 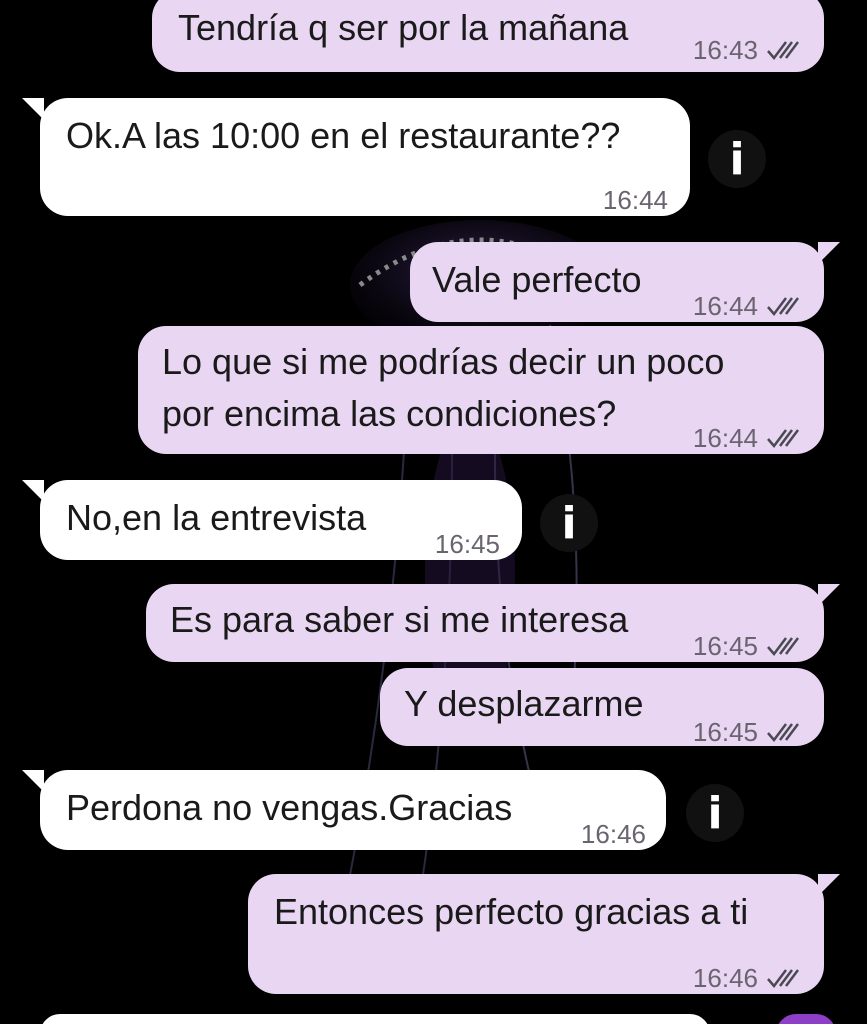 What do you see at coordinates (443, 361) in the screenshot?
I see `message-text-line: Lo que si me podrías decir un poco` at bounding box center [443, 361].